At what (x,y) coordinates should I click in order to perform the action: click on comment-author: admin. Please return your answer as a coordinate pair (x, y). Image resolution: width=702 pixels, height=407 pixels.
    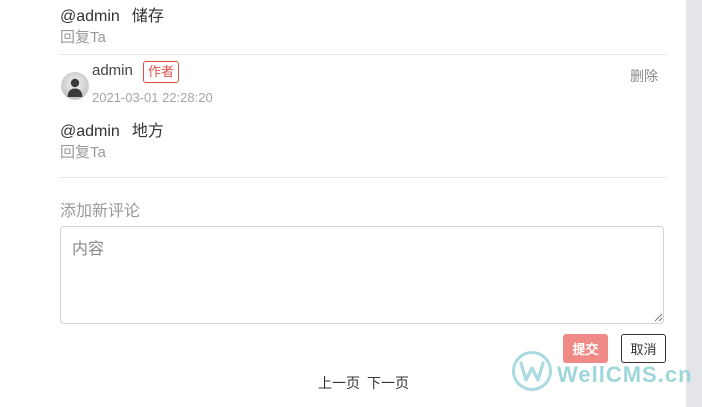
    Looking at the image, I should click on (112, 70).